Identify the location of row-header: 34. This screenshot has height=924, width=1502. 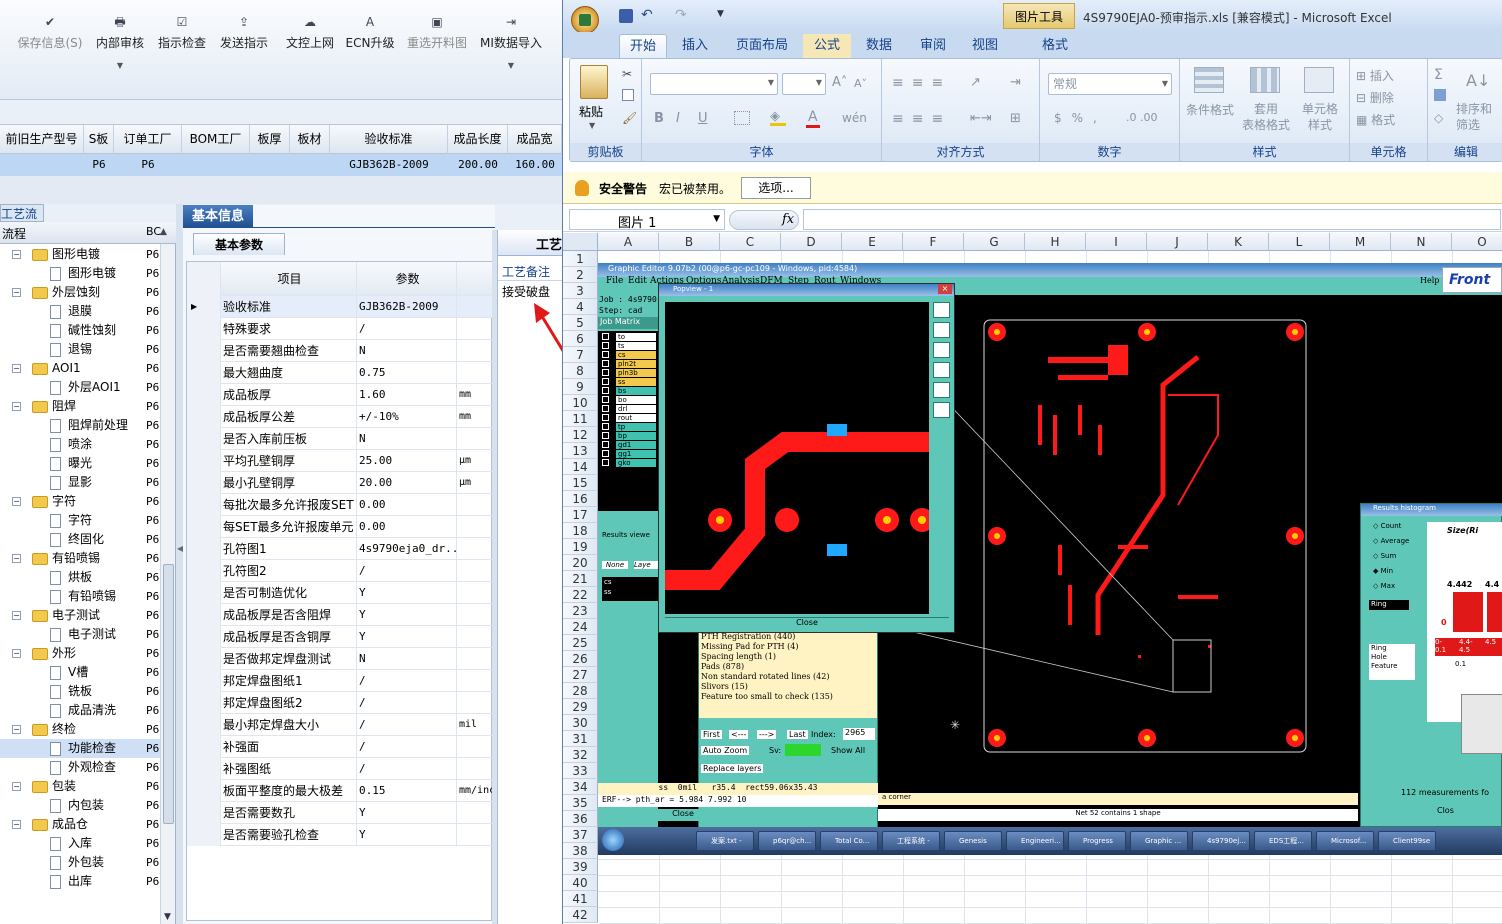
(580, 787).